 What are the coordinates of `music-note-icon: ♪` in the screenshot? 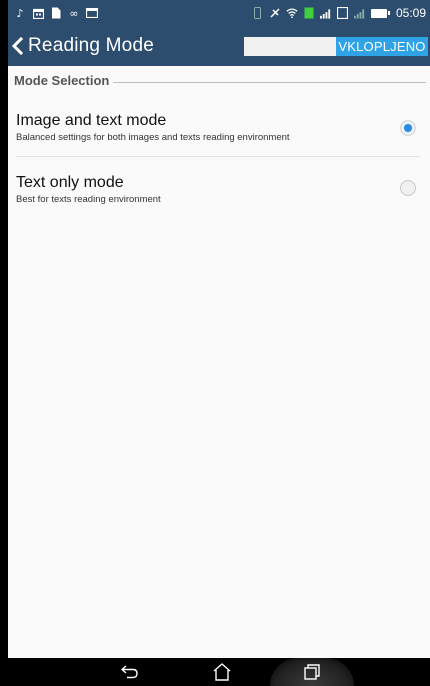 It's located at (20, 13).